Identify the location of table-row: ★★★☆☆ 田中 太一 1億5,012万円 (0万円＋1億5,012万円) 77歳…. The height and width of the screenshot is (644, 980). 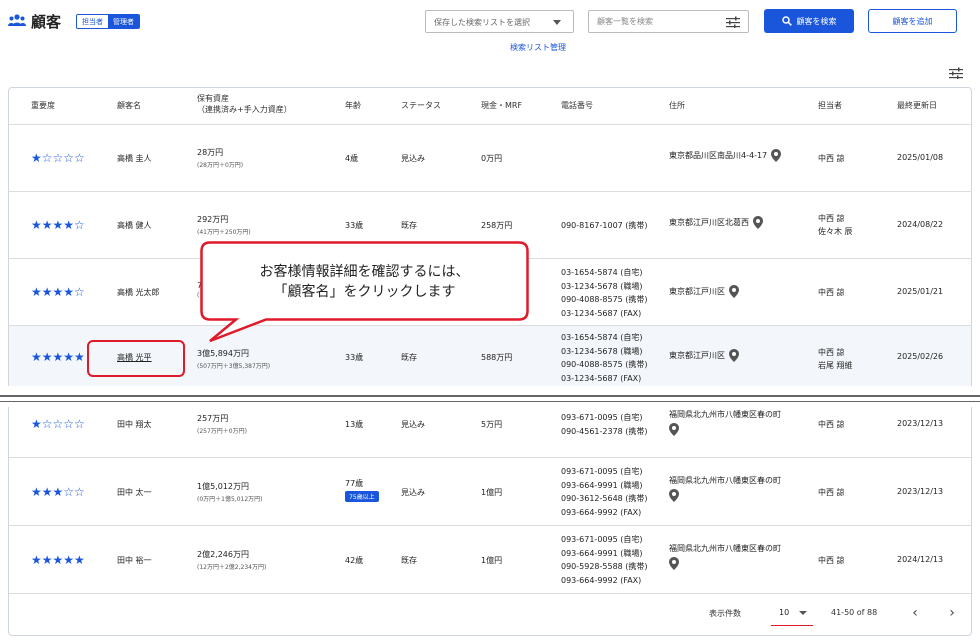
(490, 492).